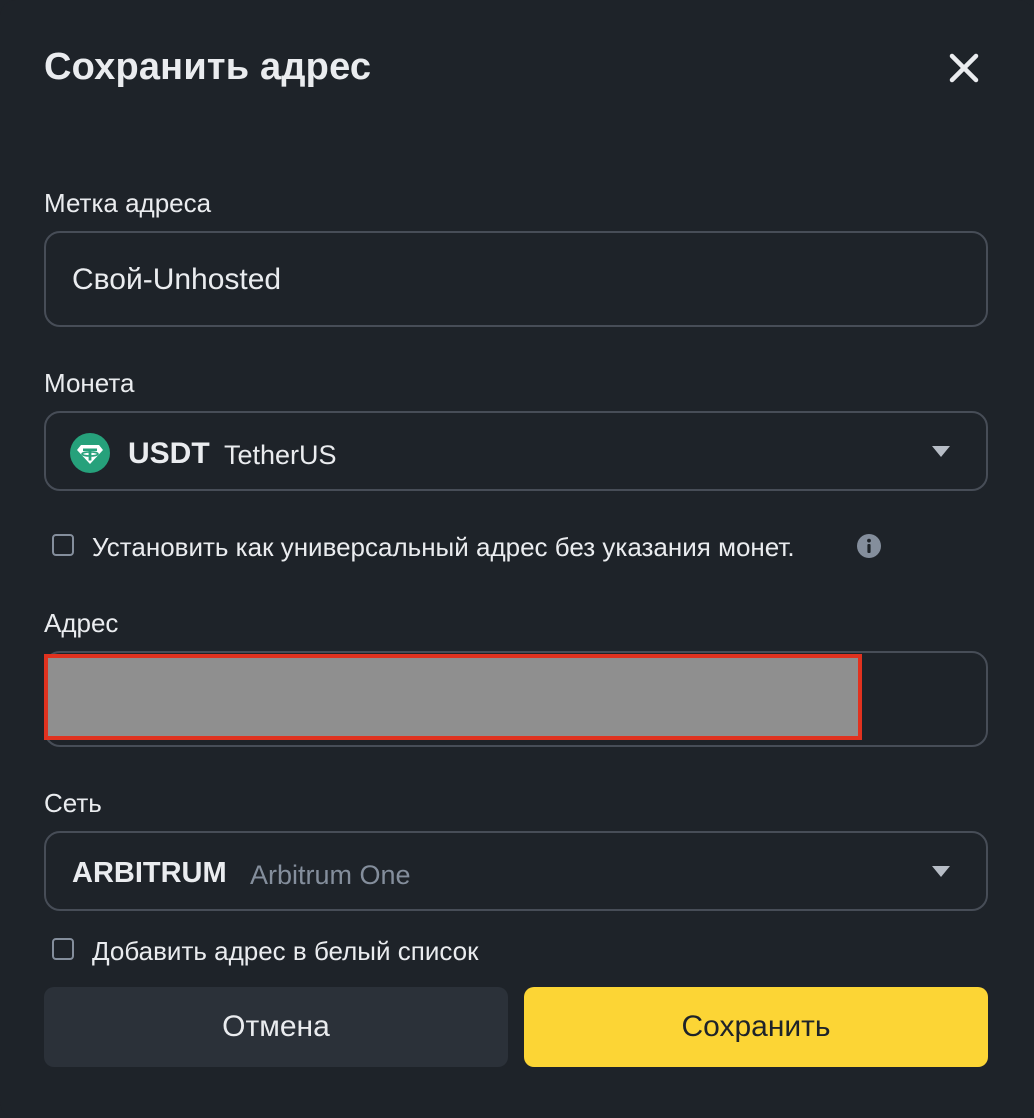 The image size is (1034, 1118). What do you see at coordinates (285, 951) in the screenshot?
I see `whitelist-label: Добавить адрес в белый список` at bounding box center [285, 951].